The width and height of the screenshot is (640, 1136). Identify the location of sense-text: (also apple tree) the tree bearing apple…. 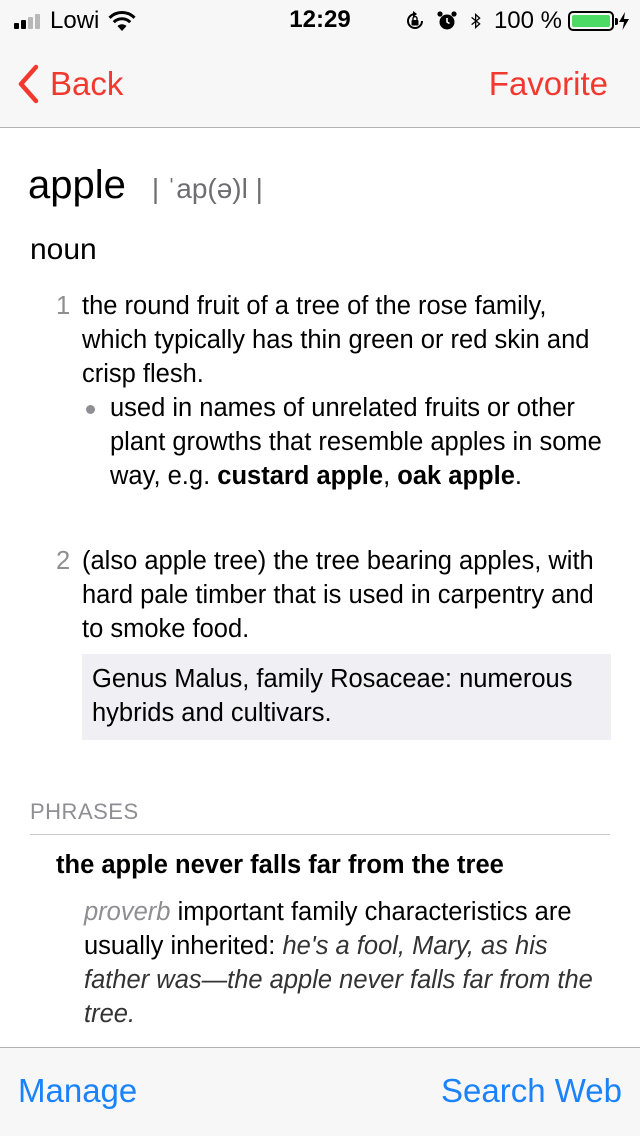
(338, 595).